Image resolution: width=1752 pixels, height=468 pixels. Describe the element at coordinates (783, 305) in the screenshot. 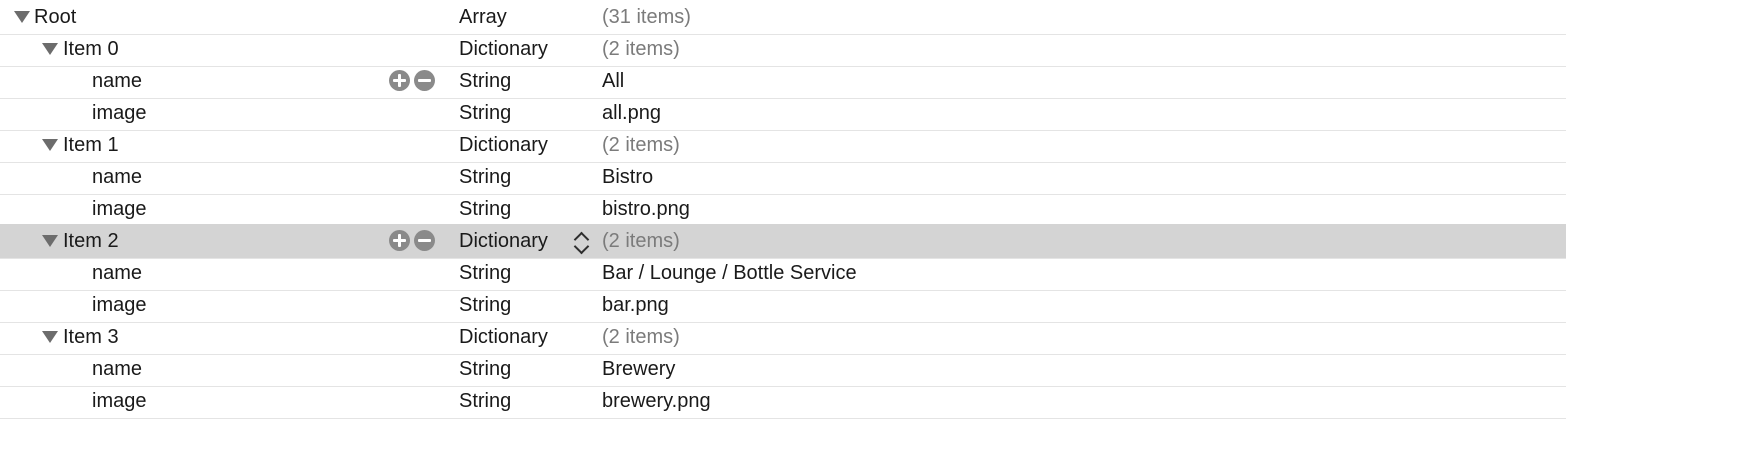

I see `plist-row-item-2-image: image String bar.png` at that location.